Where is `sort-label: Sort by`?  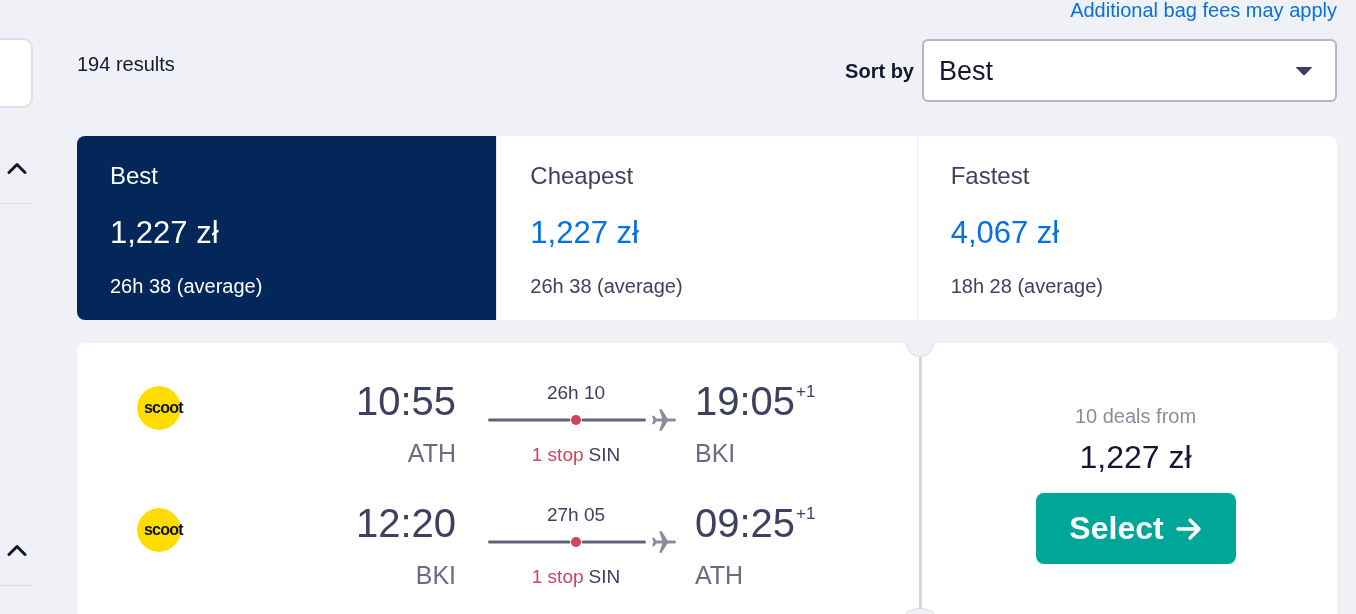
sort-label: Sort by is located at coordinates (879, 70).